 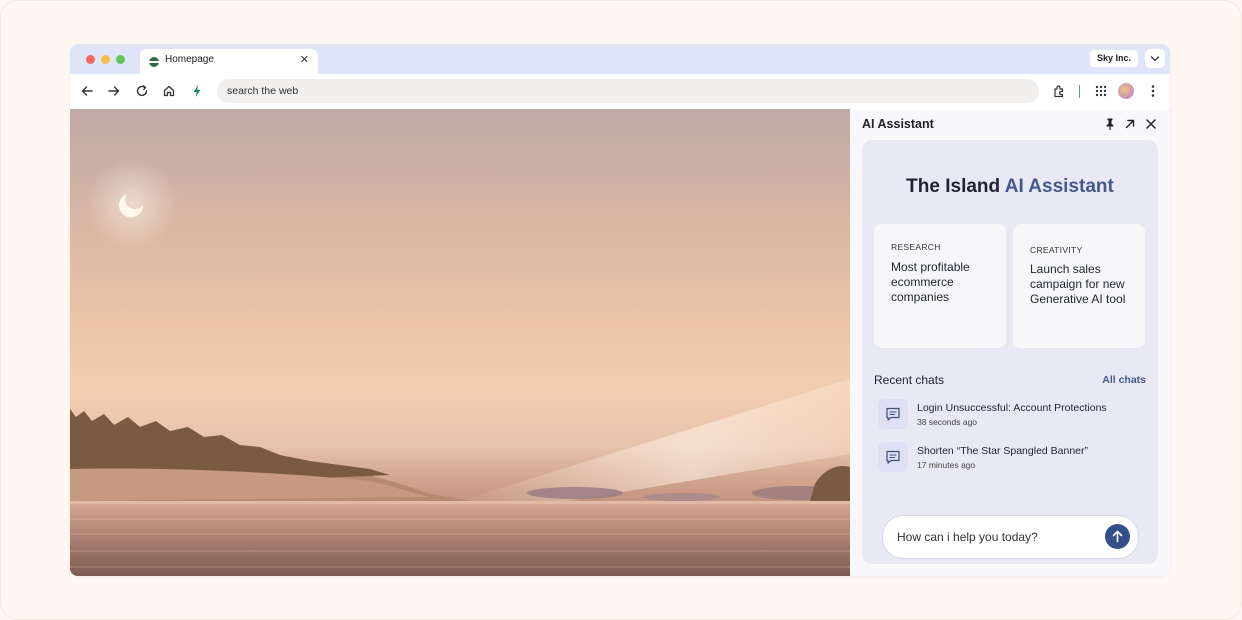 What do you see at coordinates (898, 124) in the screenshot?
I see `panel-title: AI Assistant` at bounding box center [898, 124].